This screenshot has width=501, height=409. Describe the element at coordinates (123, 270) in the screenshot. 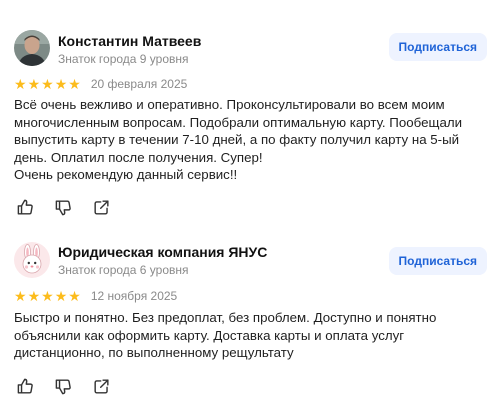

I see `author-level: Знаток города 6 уровня` at that location.